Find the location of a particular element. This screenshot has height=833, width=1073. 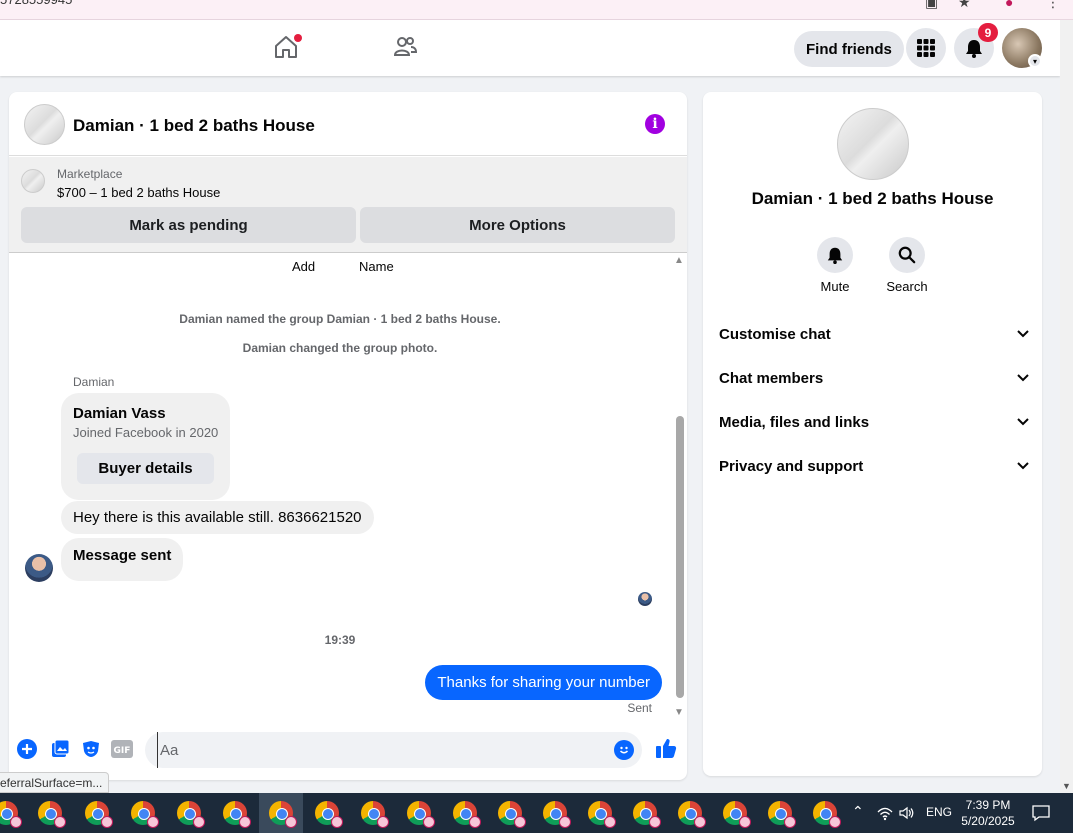

menu-grid-icon is located at coordinates (926, 48).